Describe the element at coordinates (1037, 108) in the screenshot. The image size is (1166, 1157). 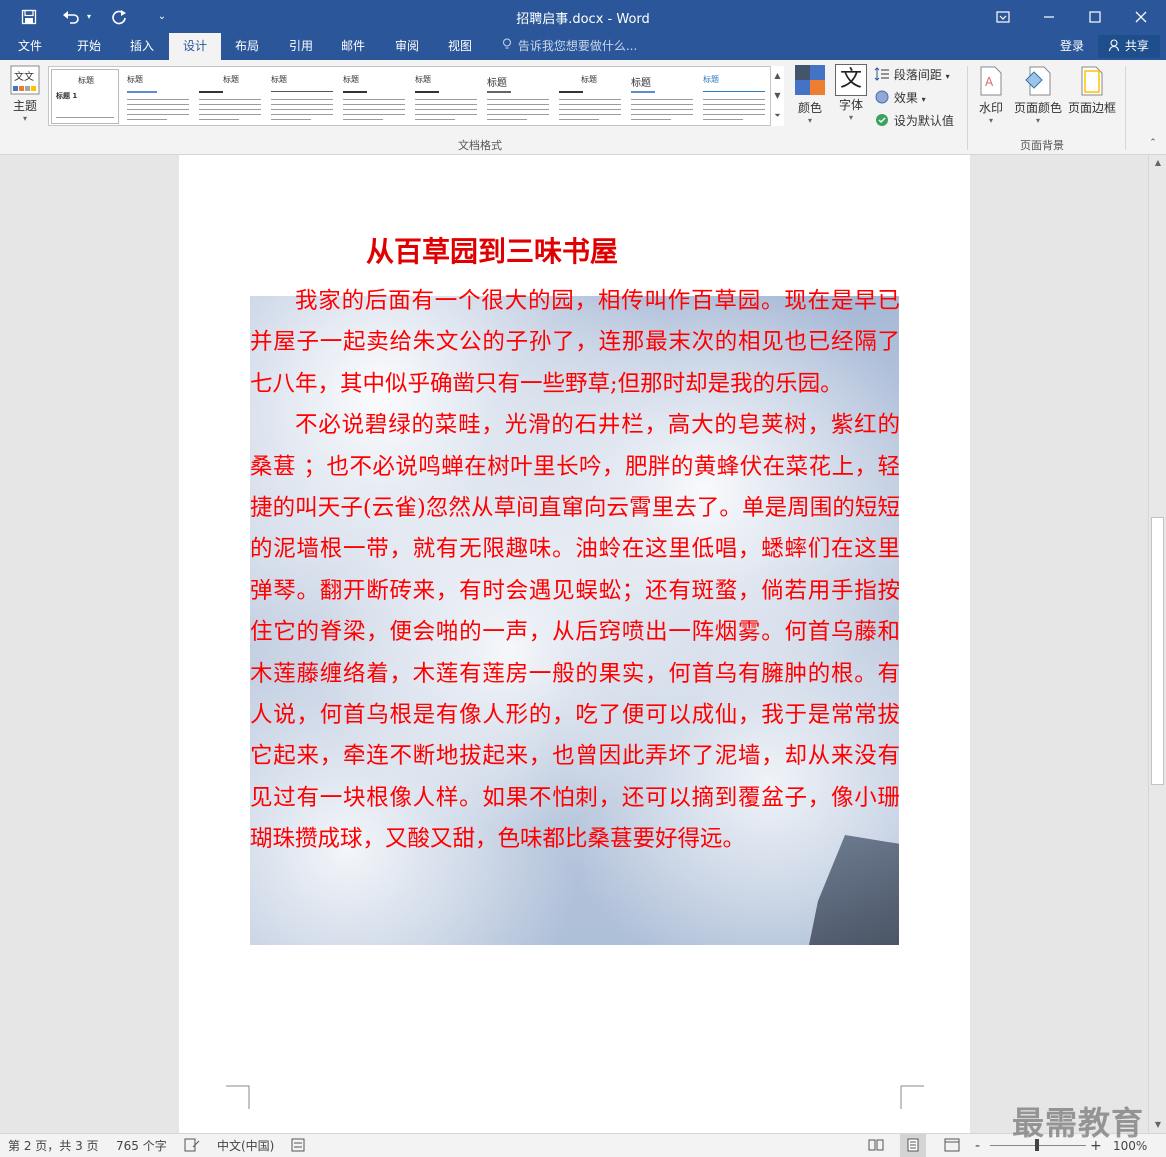
I see `page-color-label: 页面颜色` at that location.